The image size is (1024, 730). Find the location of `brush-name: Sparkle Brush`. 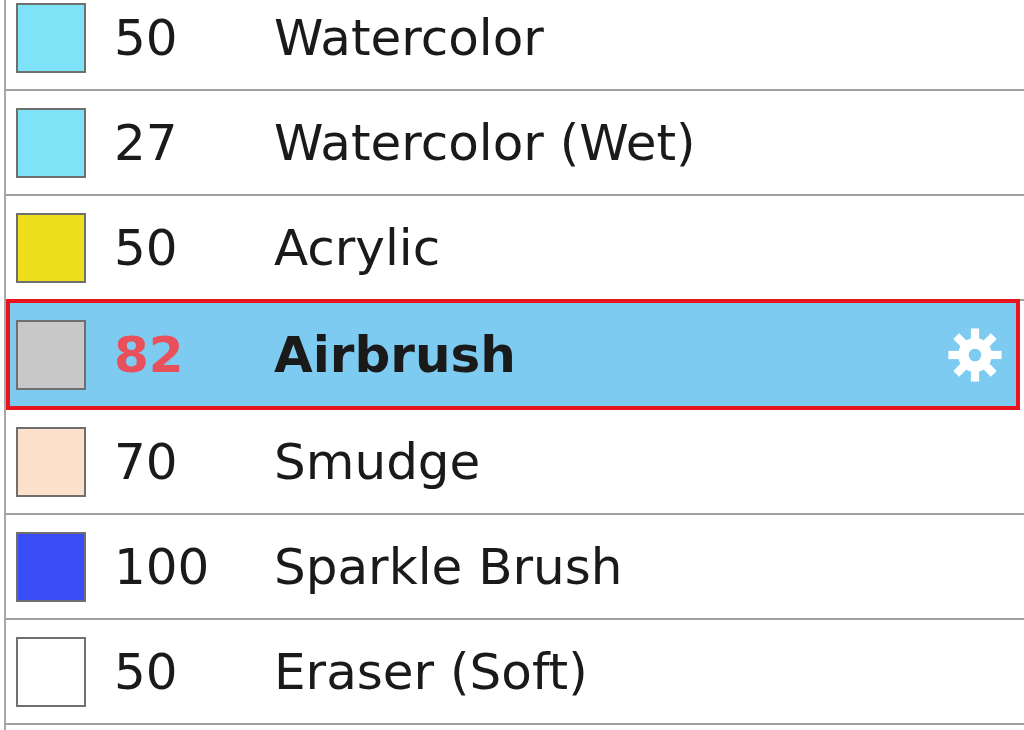

brush-name: Sparkle Brush is located at coordinates (448, 566).